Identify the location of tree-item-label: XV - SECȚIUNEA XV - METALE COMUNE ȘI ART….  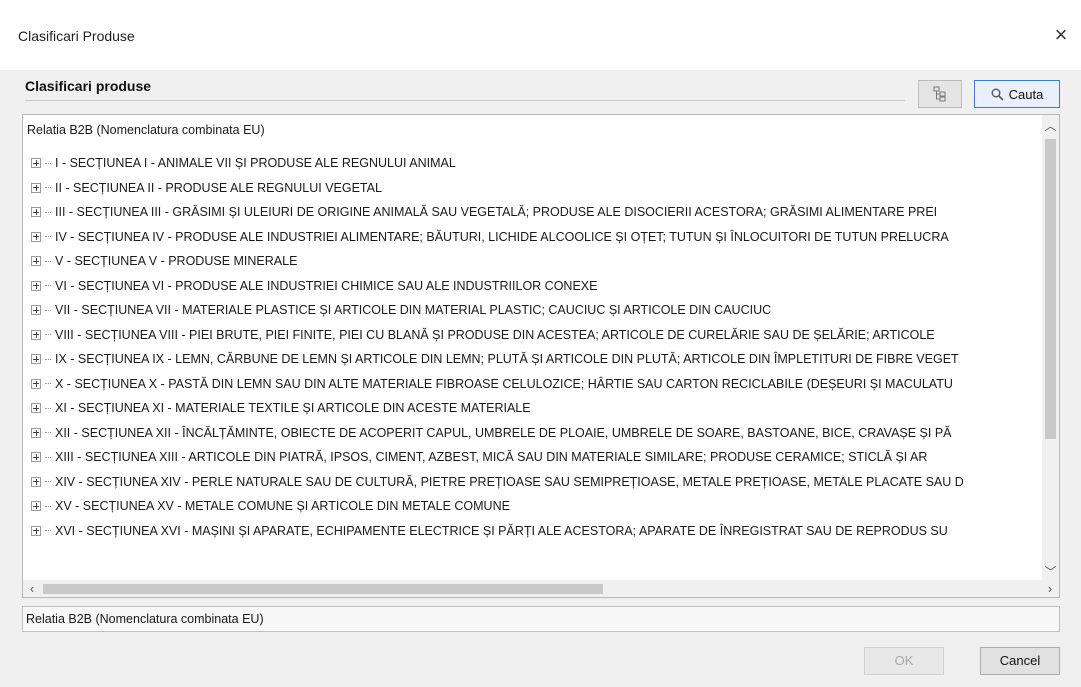
(282, 506).